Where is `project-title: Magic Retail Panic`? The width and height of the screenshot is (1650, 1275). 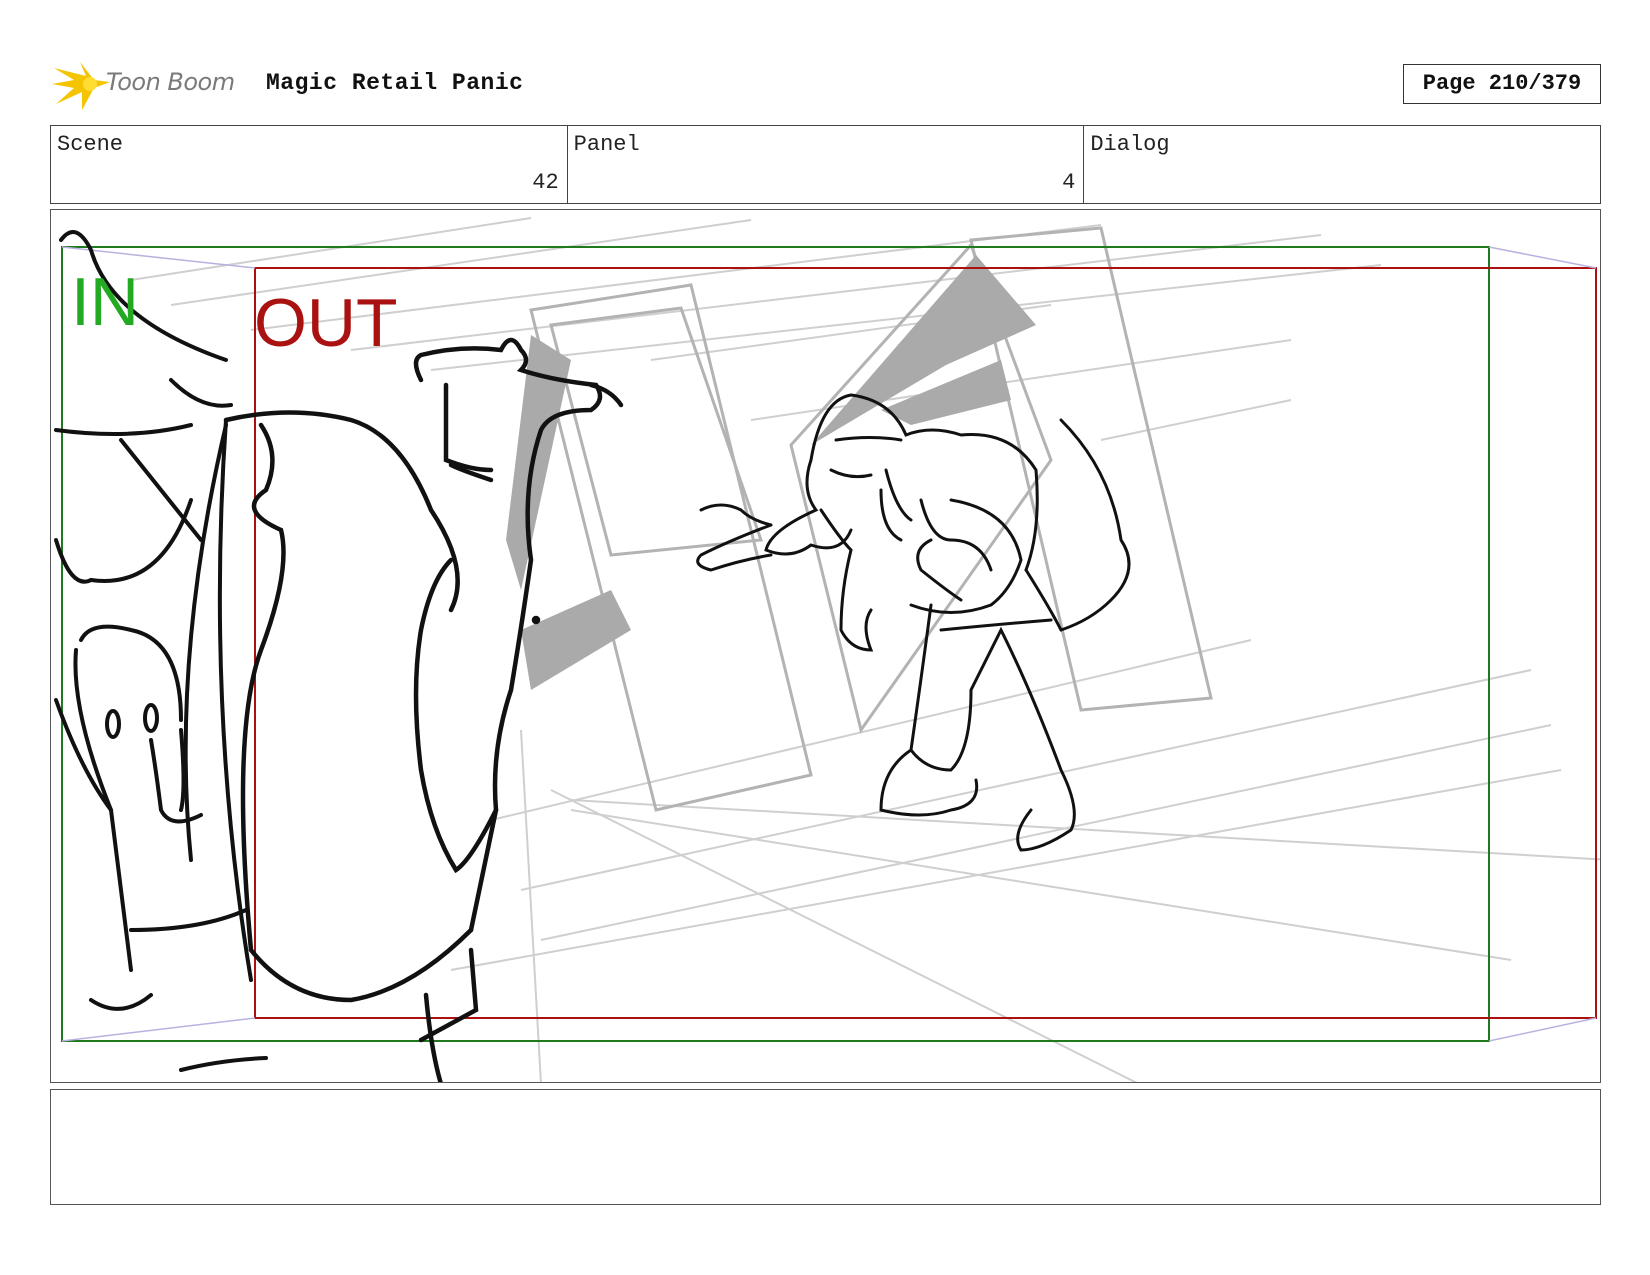 project-title: Magic Retail Panic is located at coordinates (395, 83).